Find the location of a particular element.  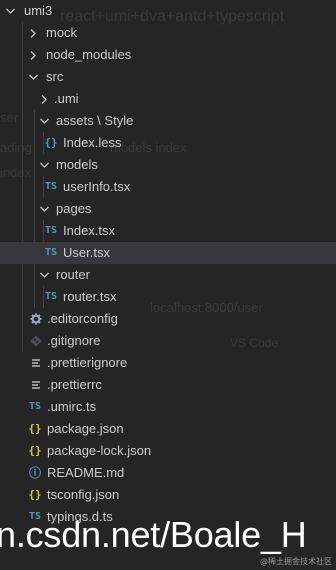

file-package-lock-json: {} package-lock.json is located at coordinates (168, 451).